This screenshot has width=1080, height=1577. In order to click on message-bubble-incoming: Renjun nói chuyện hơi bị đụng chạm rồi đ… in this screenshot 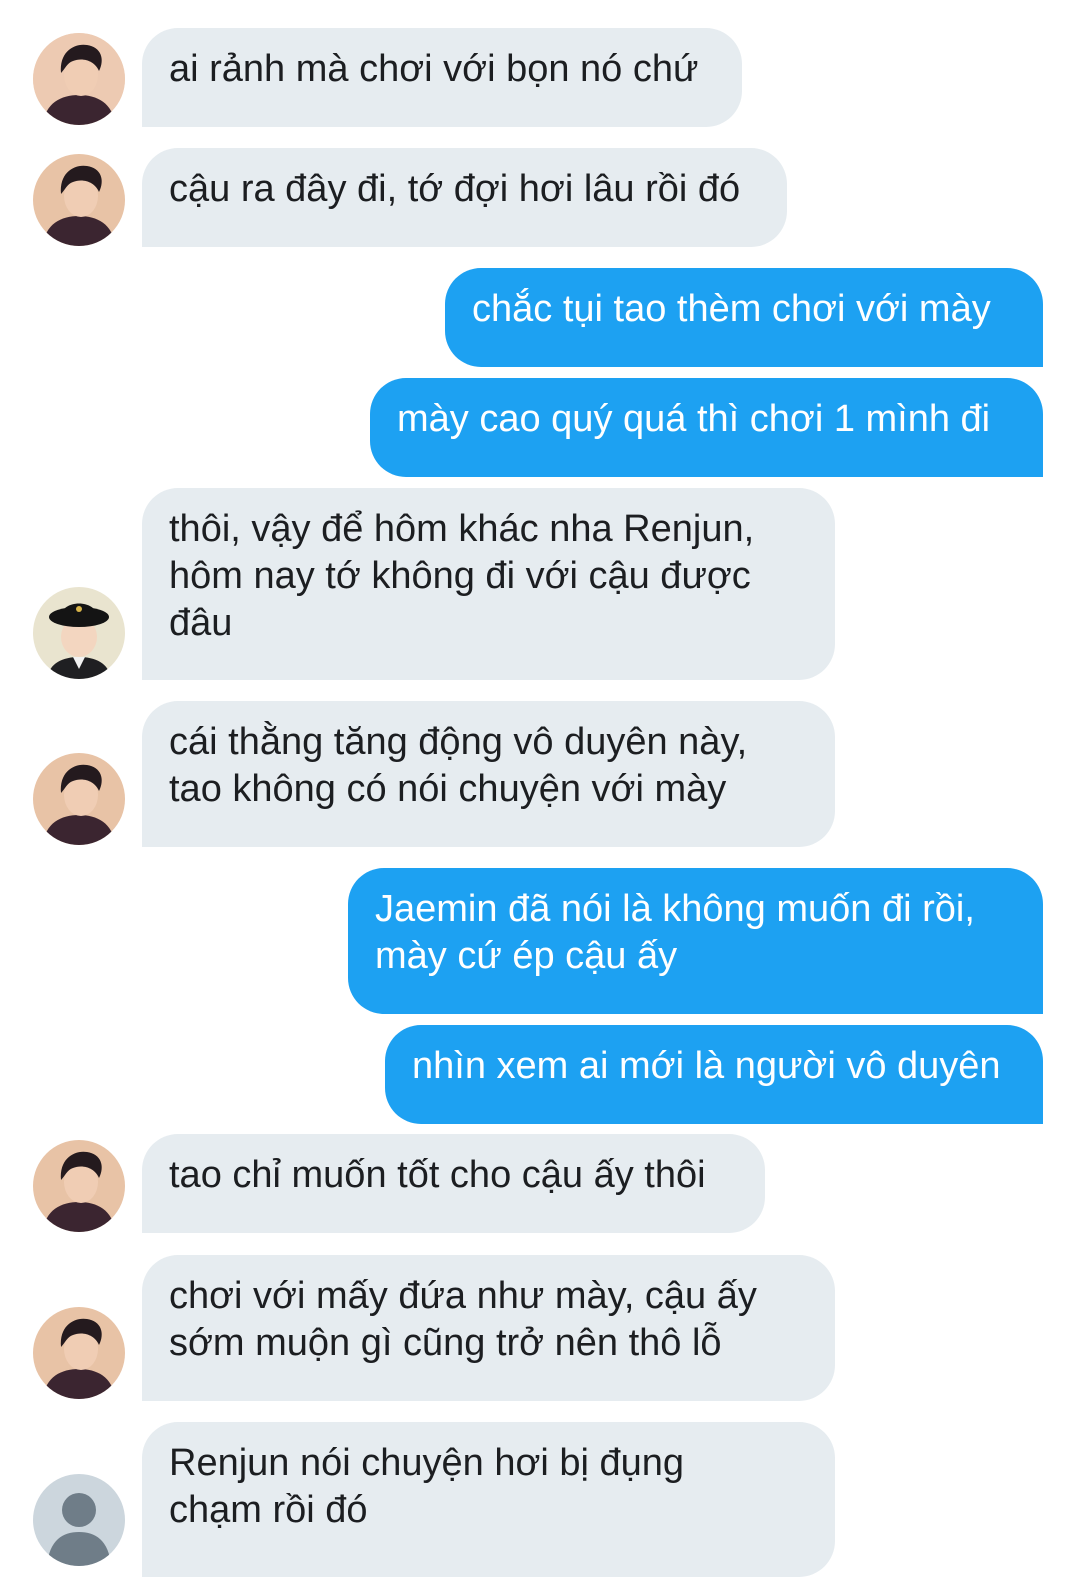, I will do `click(488, 1499)`.